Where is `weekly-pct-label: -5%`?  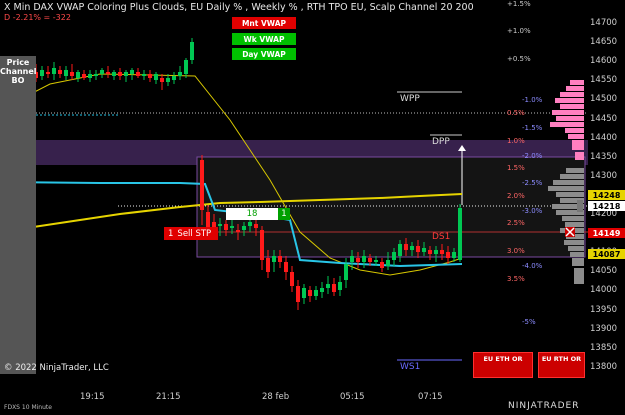 weekly-pct-label: -5% is located at coordinates (529, 322).